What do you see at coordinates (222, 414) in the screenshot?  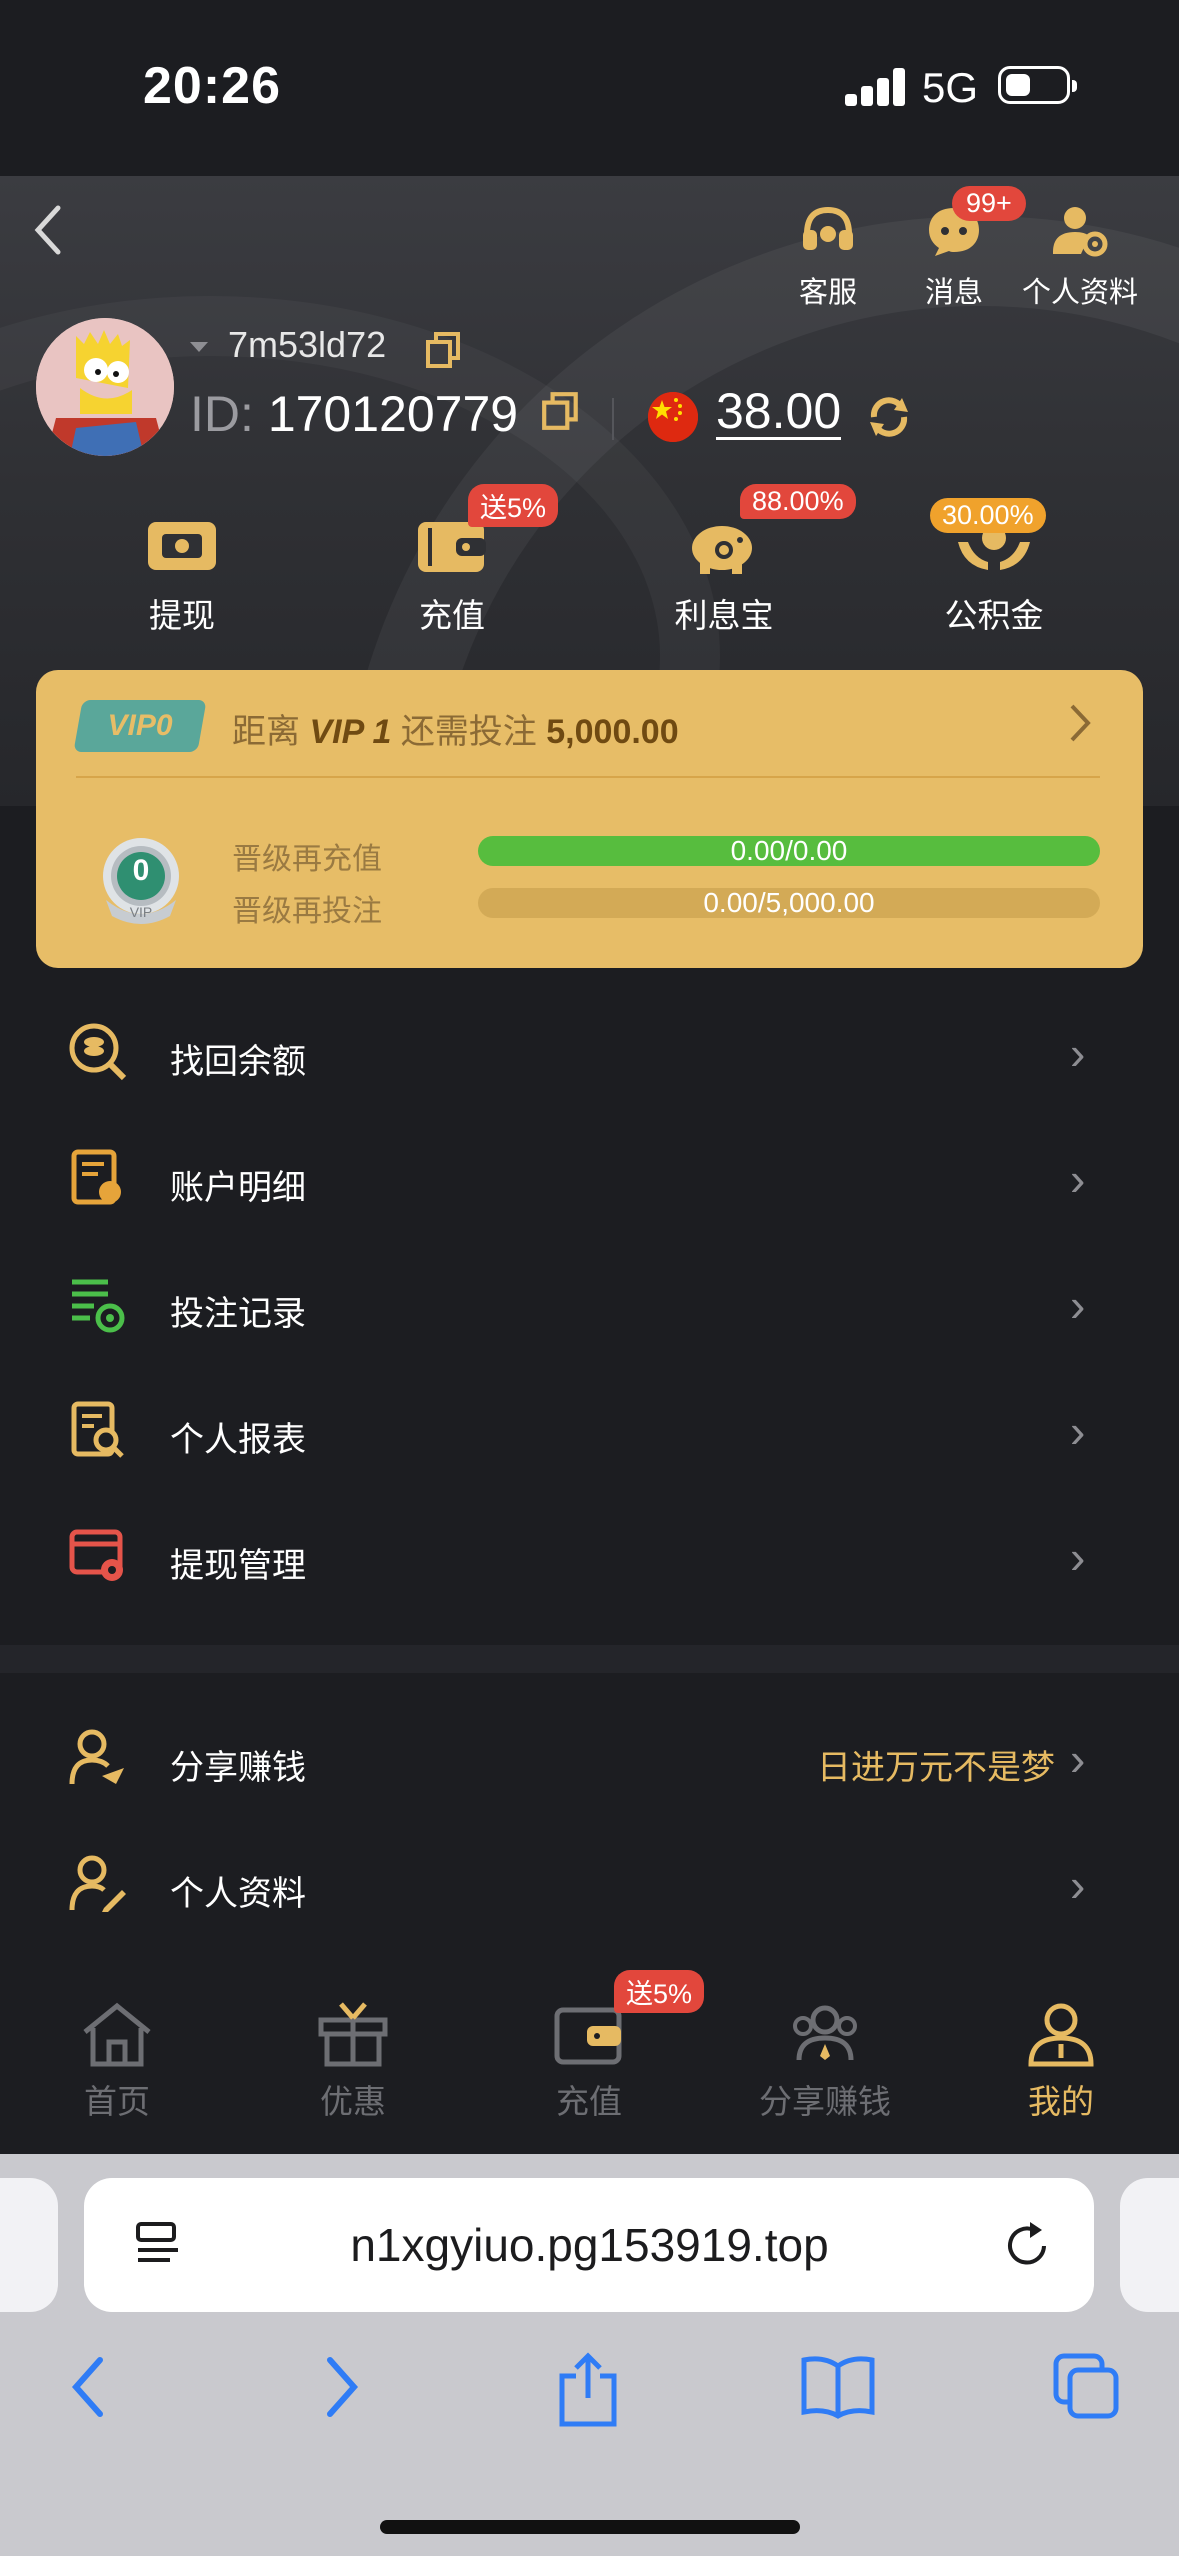 I see `user-id-label: ID:` at bounding box center [222, 414].